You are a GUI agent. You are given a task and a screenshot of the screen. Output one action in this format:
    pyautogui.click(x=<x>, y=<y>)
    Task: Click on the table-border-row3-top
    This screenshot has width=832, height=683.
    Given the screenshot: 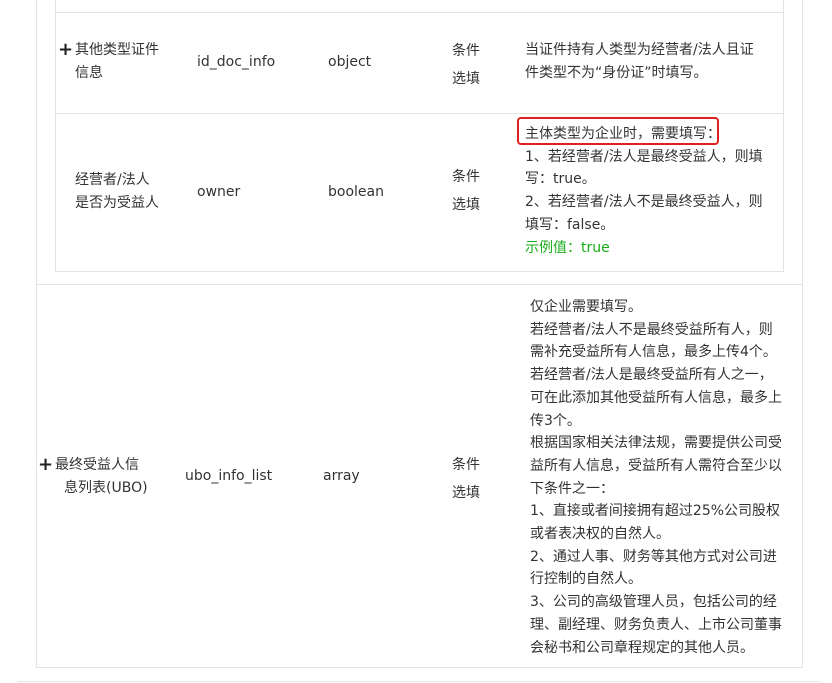 What is the action you would take?
    pyautogui.click(x=419, y=284)
    